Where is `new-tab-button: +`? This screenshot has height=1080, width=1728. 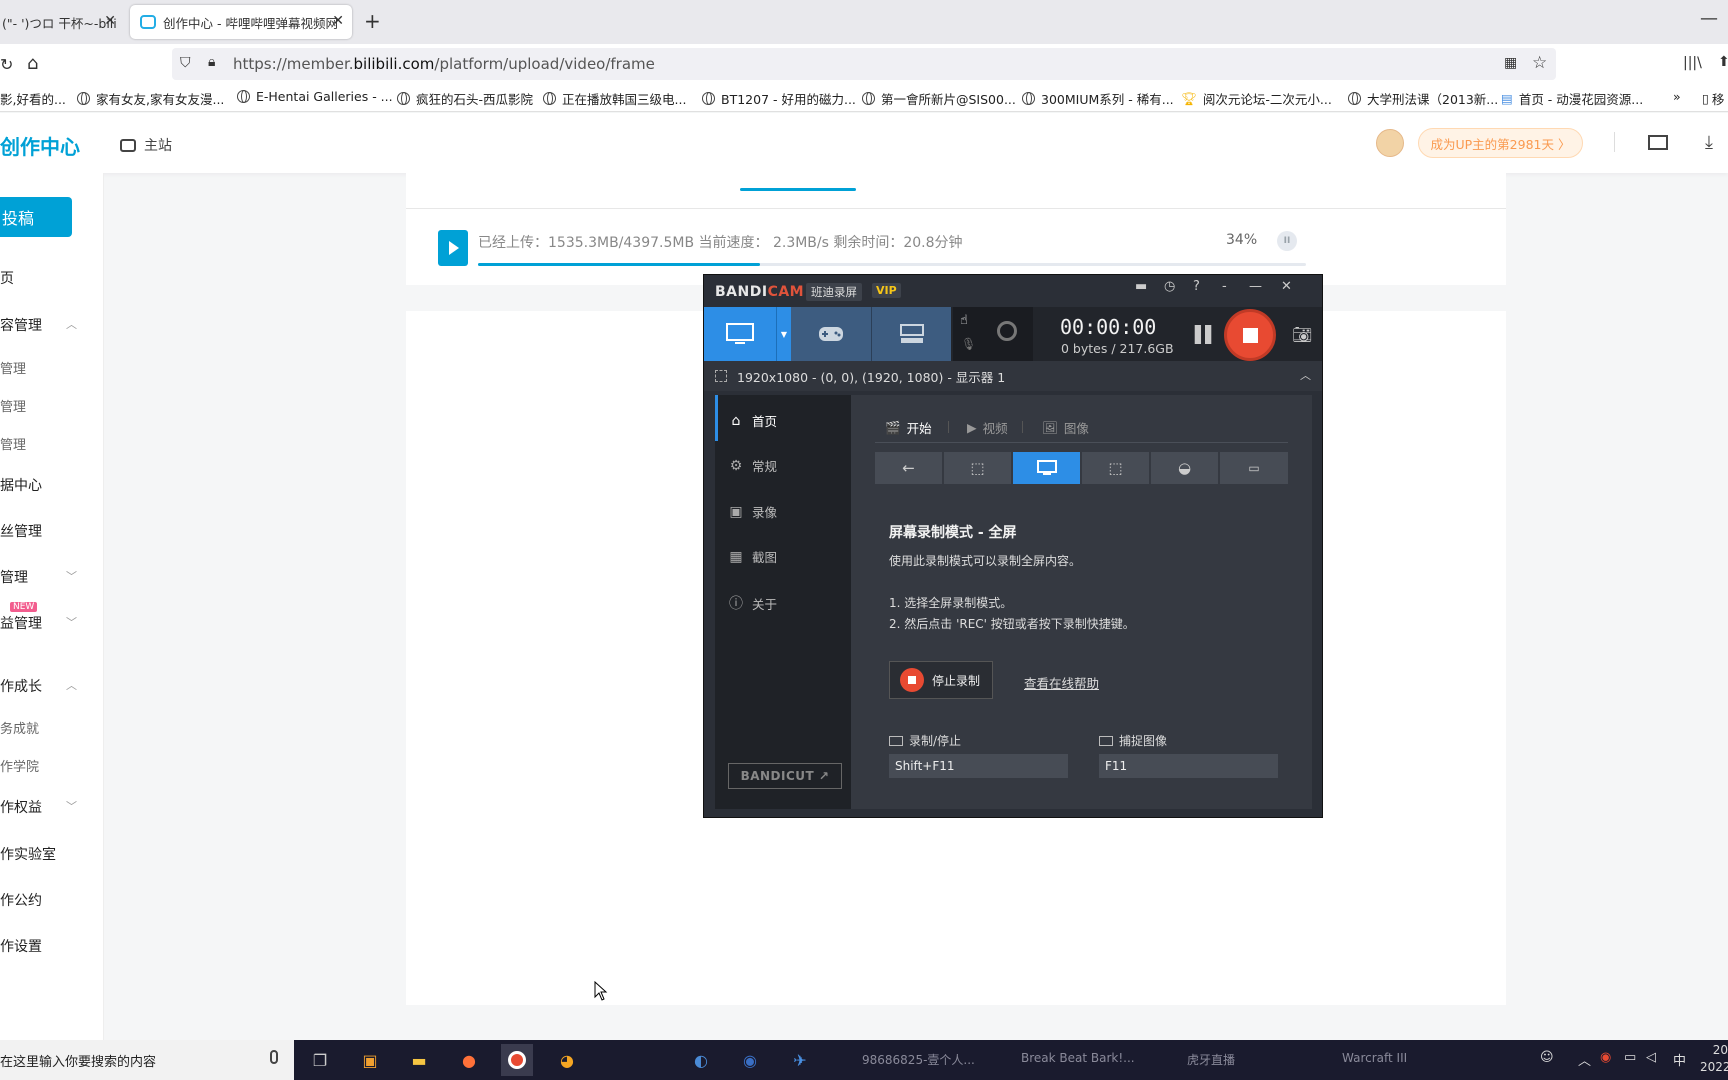 new-tab-button: + is located at coordinates (372, 21).